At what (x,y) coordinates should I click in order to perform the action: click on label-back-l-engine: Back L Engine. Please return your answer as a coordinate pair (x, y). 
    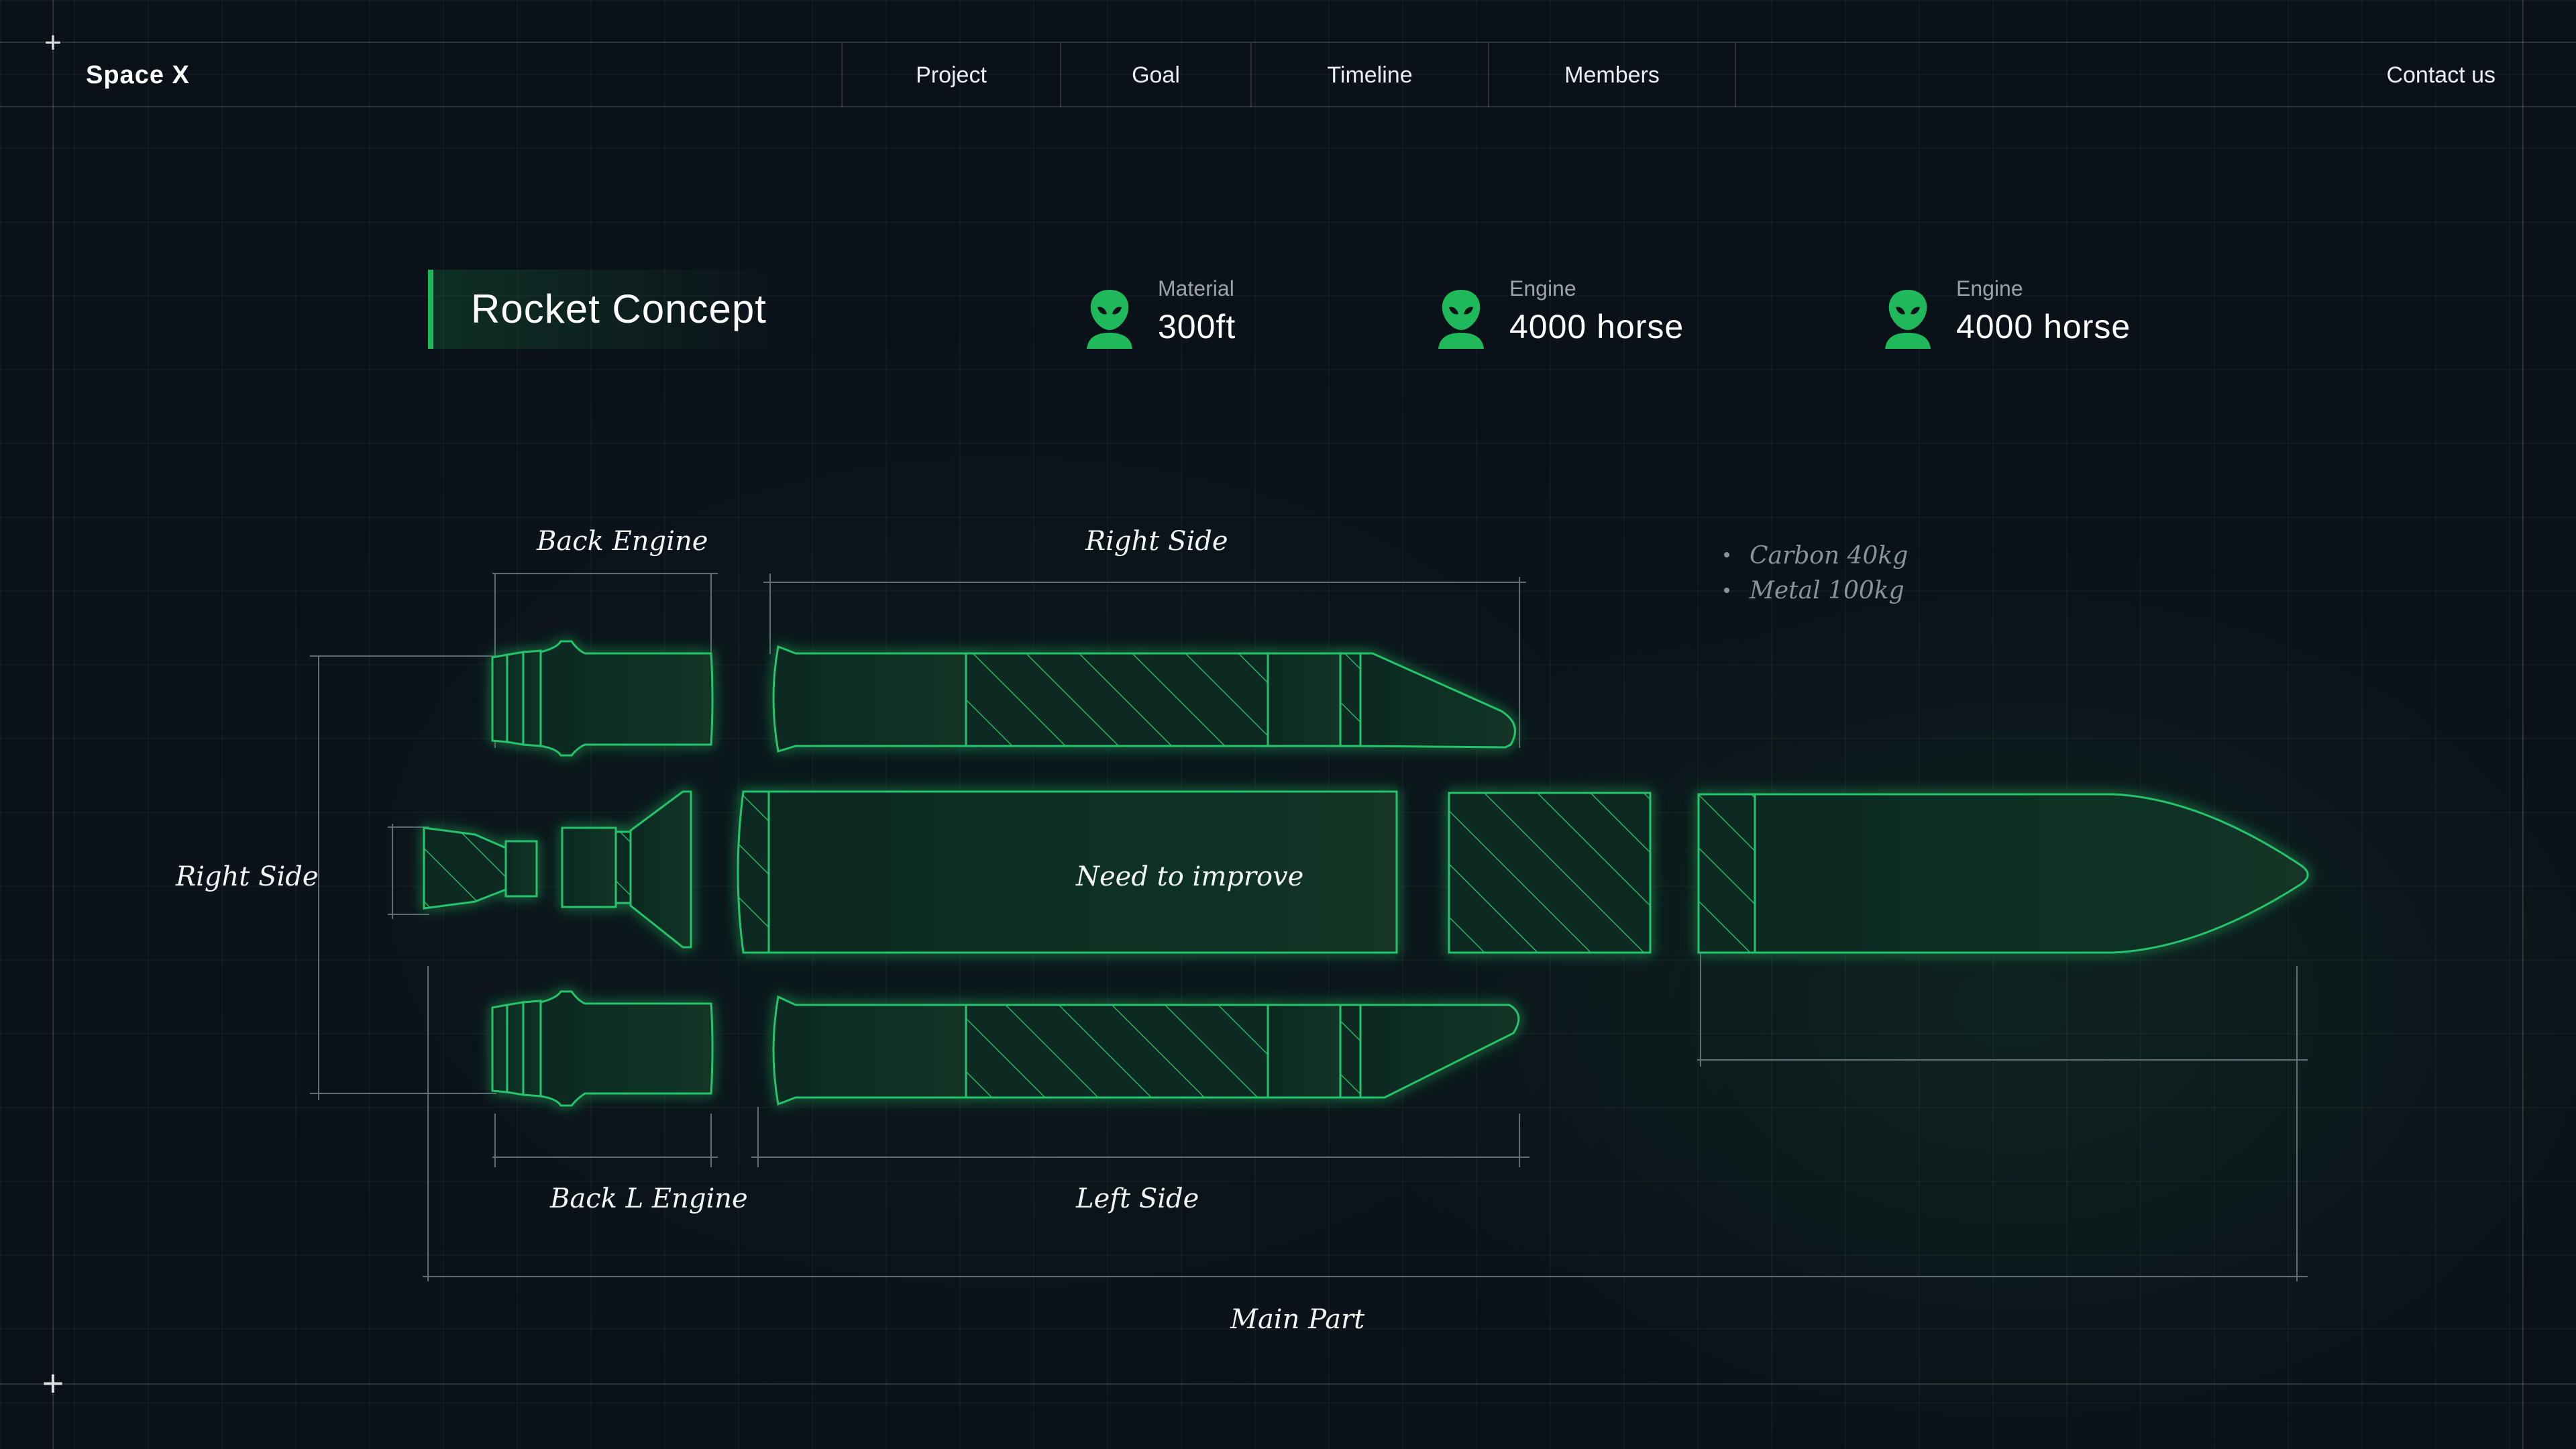
    Looking at the image, I should click on (648, 1198).